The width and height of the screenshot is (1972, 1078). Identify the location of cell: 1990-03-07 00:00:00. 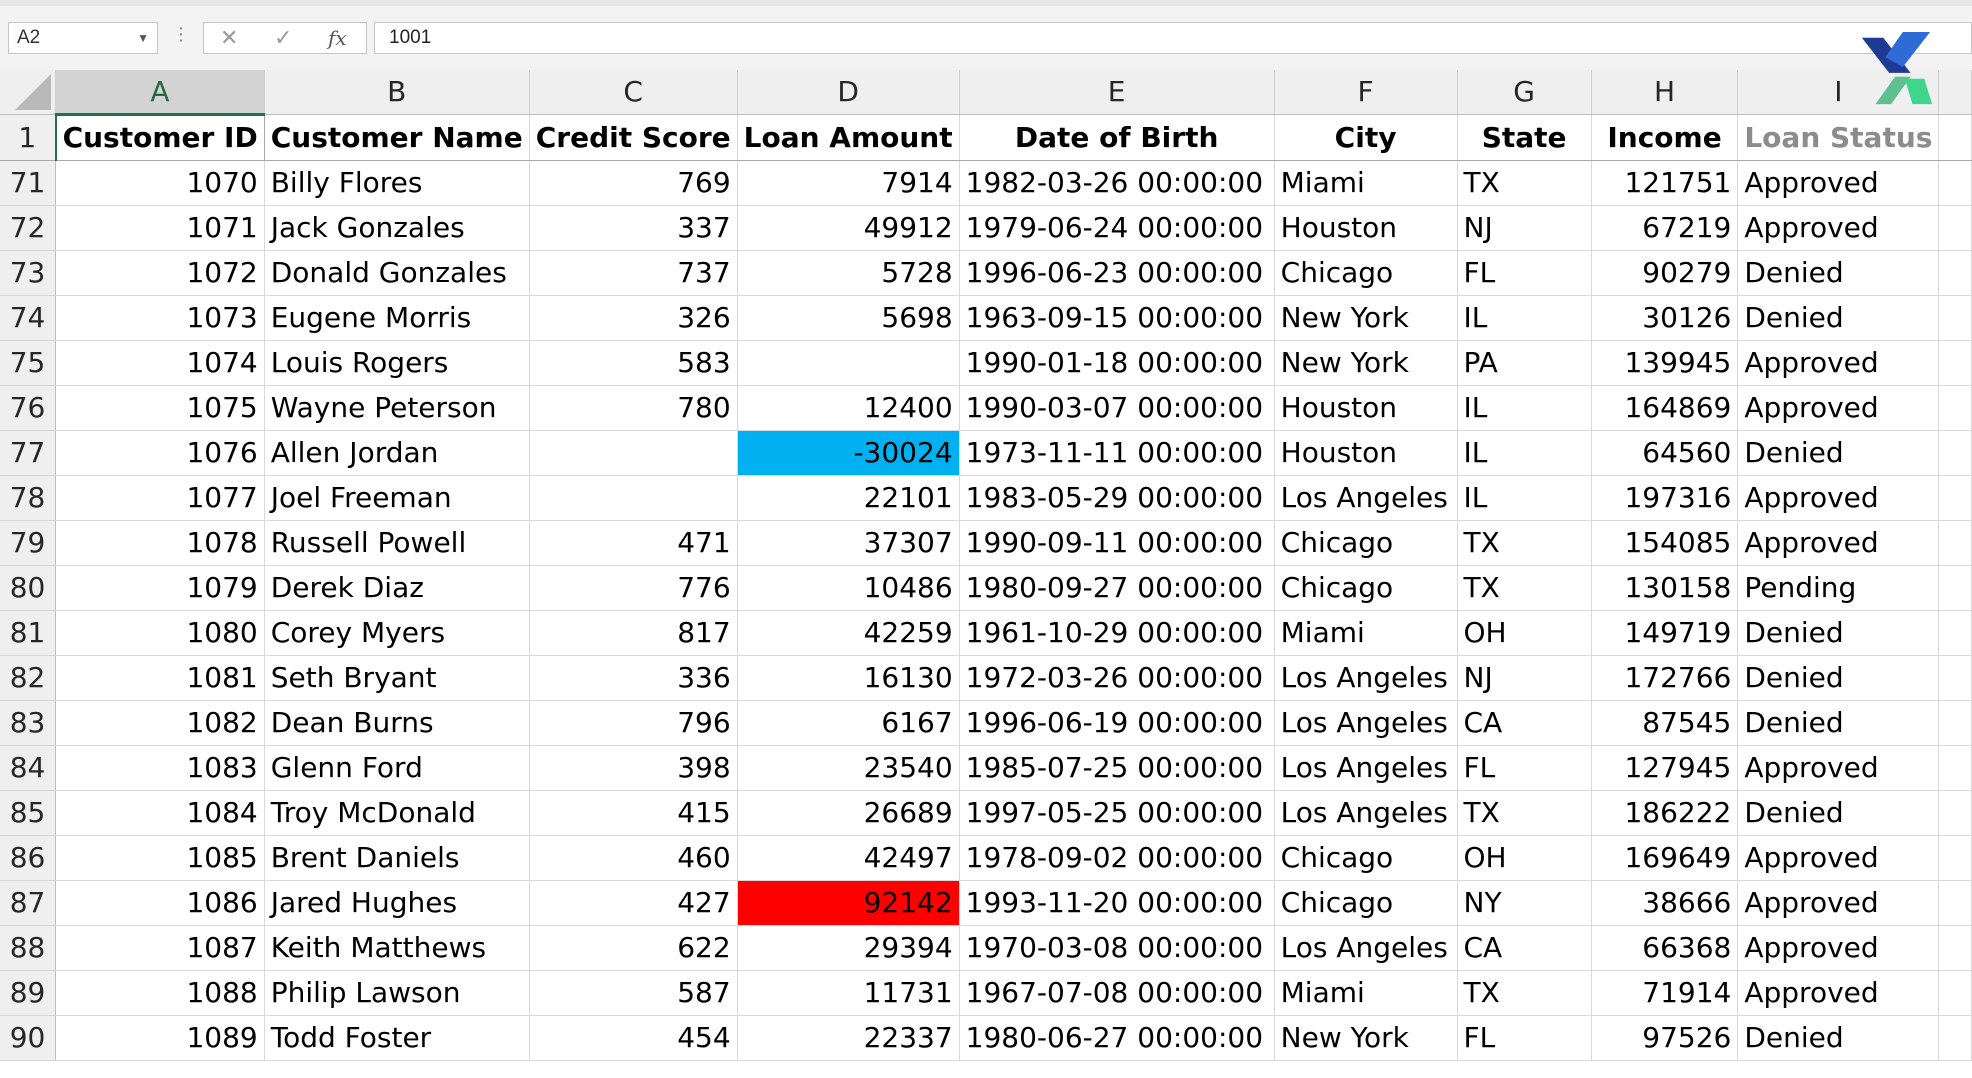
(1117, 408).